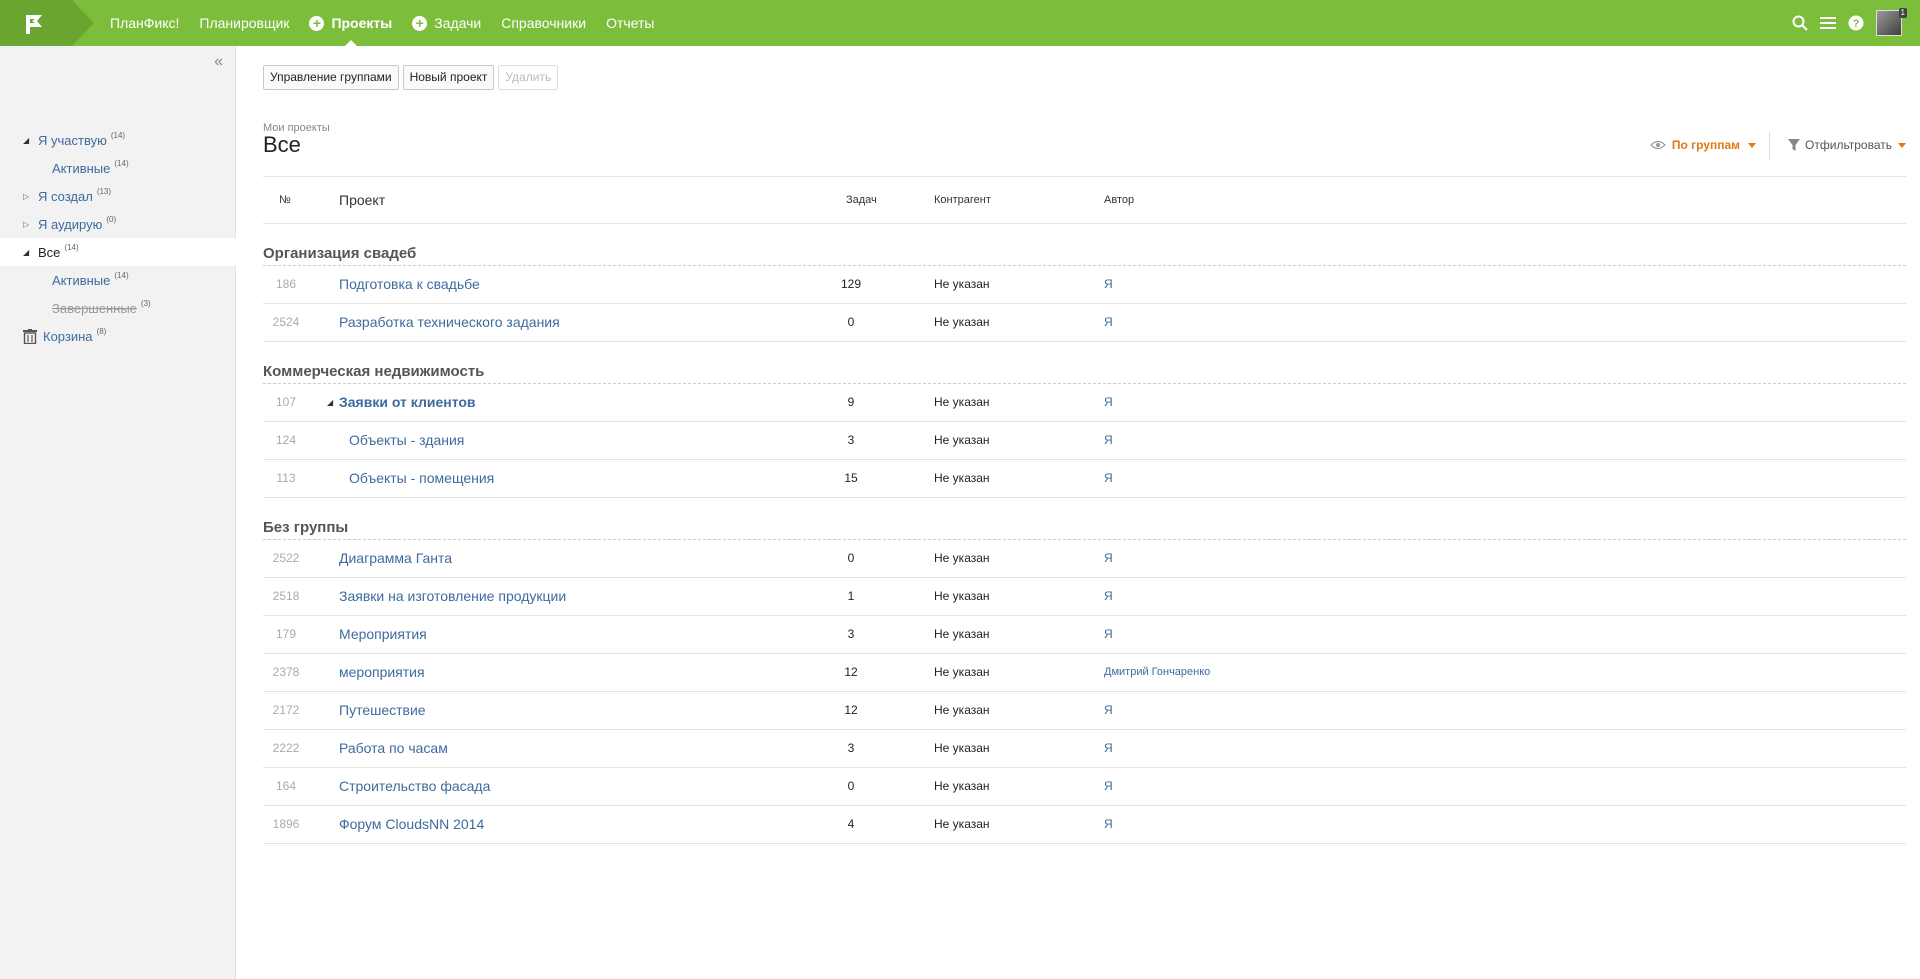 The image size is (1920, 979). Describe the element at coordinates (1084, 749) in the screenshot. I see `table-row: 2222 Работа по часам 3 Не указан Я` at that location.